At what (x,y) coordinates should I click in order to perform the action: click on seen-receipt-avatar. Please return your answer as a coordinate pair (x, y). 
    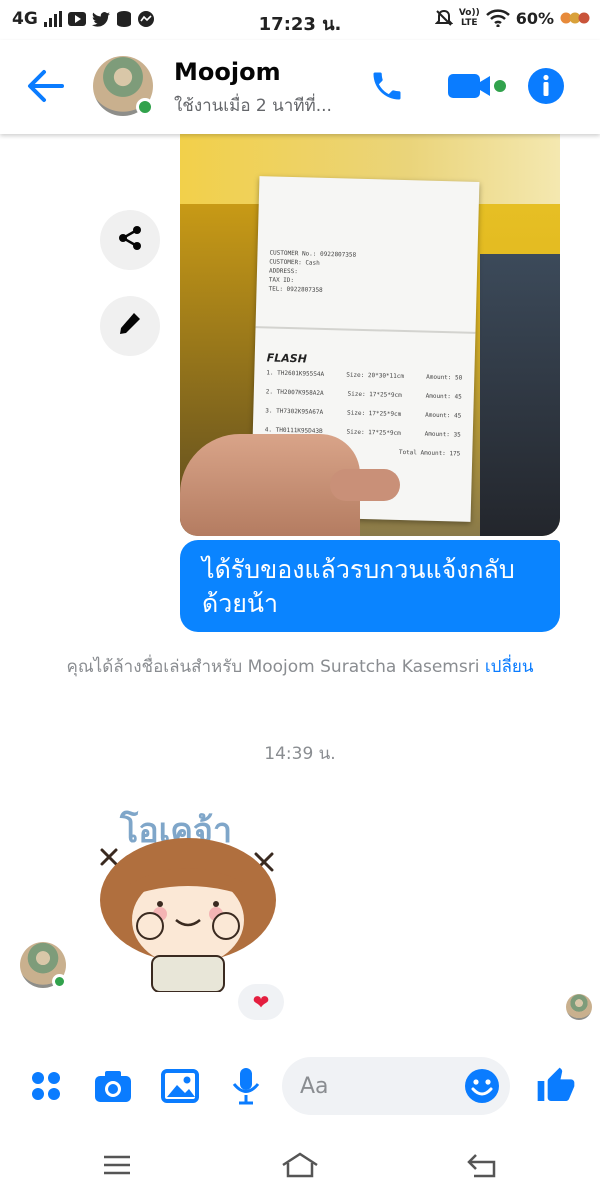
    Looking at the image, I should click on (579, 1007).